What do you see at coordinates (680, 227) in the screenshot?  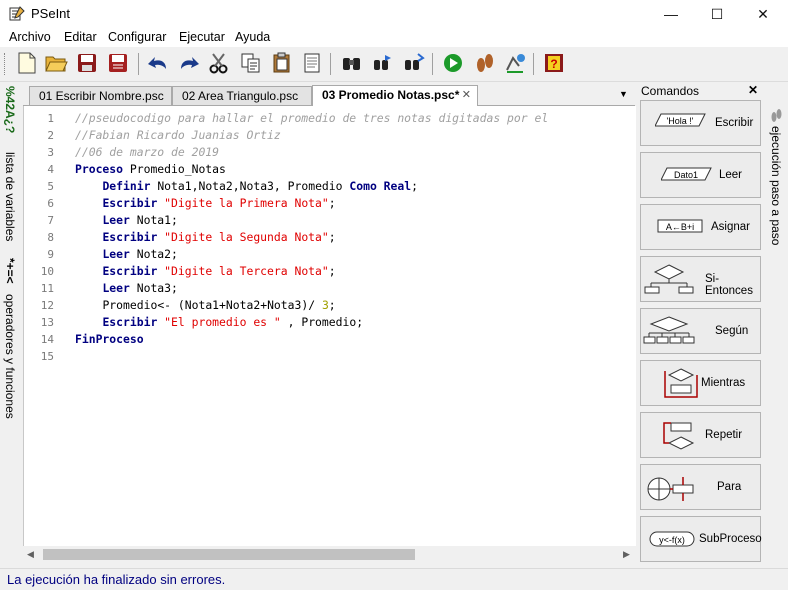 I see `asignar-icon: A←B+i` at bounding box center [680, 227].